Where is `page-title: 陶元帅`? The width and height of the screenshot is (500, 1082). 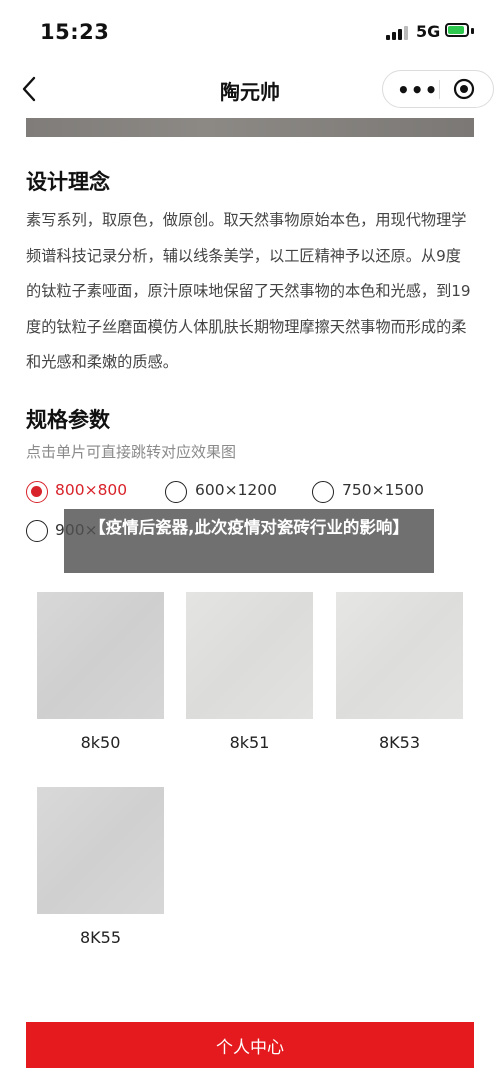 page-title: 陶元帅 is located at coordinates (250, 92).